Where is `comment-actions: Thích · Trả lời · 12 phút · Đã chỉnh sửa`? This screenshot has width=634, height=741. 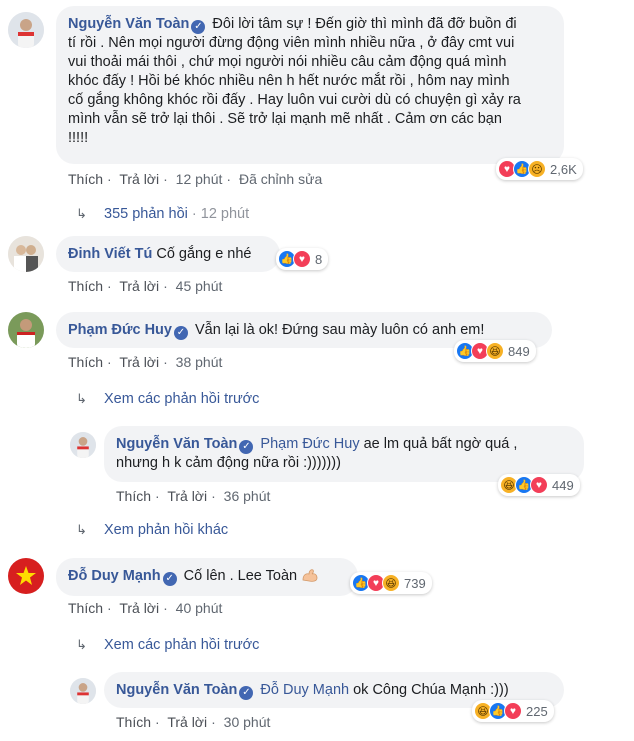
comment-actions: Thích · Trả lời · 12 phút · Đã chỉnh sửa is located at coordinates (195, 179).